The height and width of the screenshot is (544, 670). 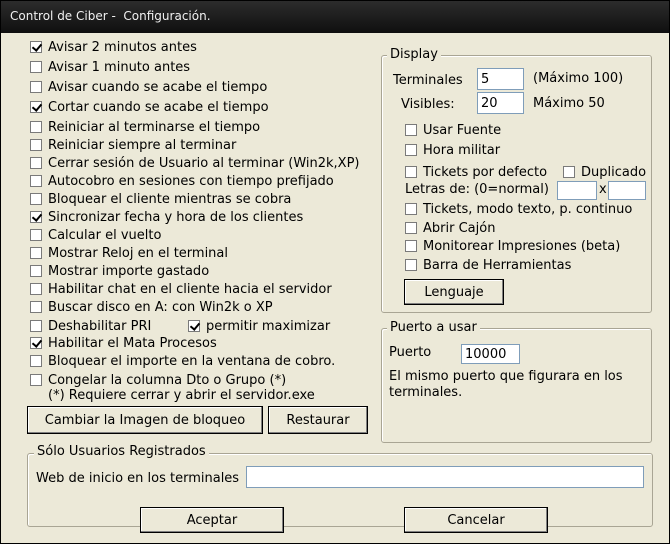 I want to click on option-checkbox: Sincronizar fecha y hora de los clientes, so click(x=166, y=217).